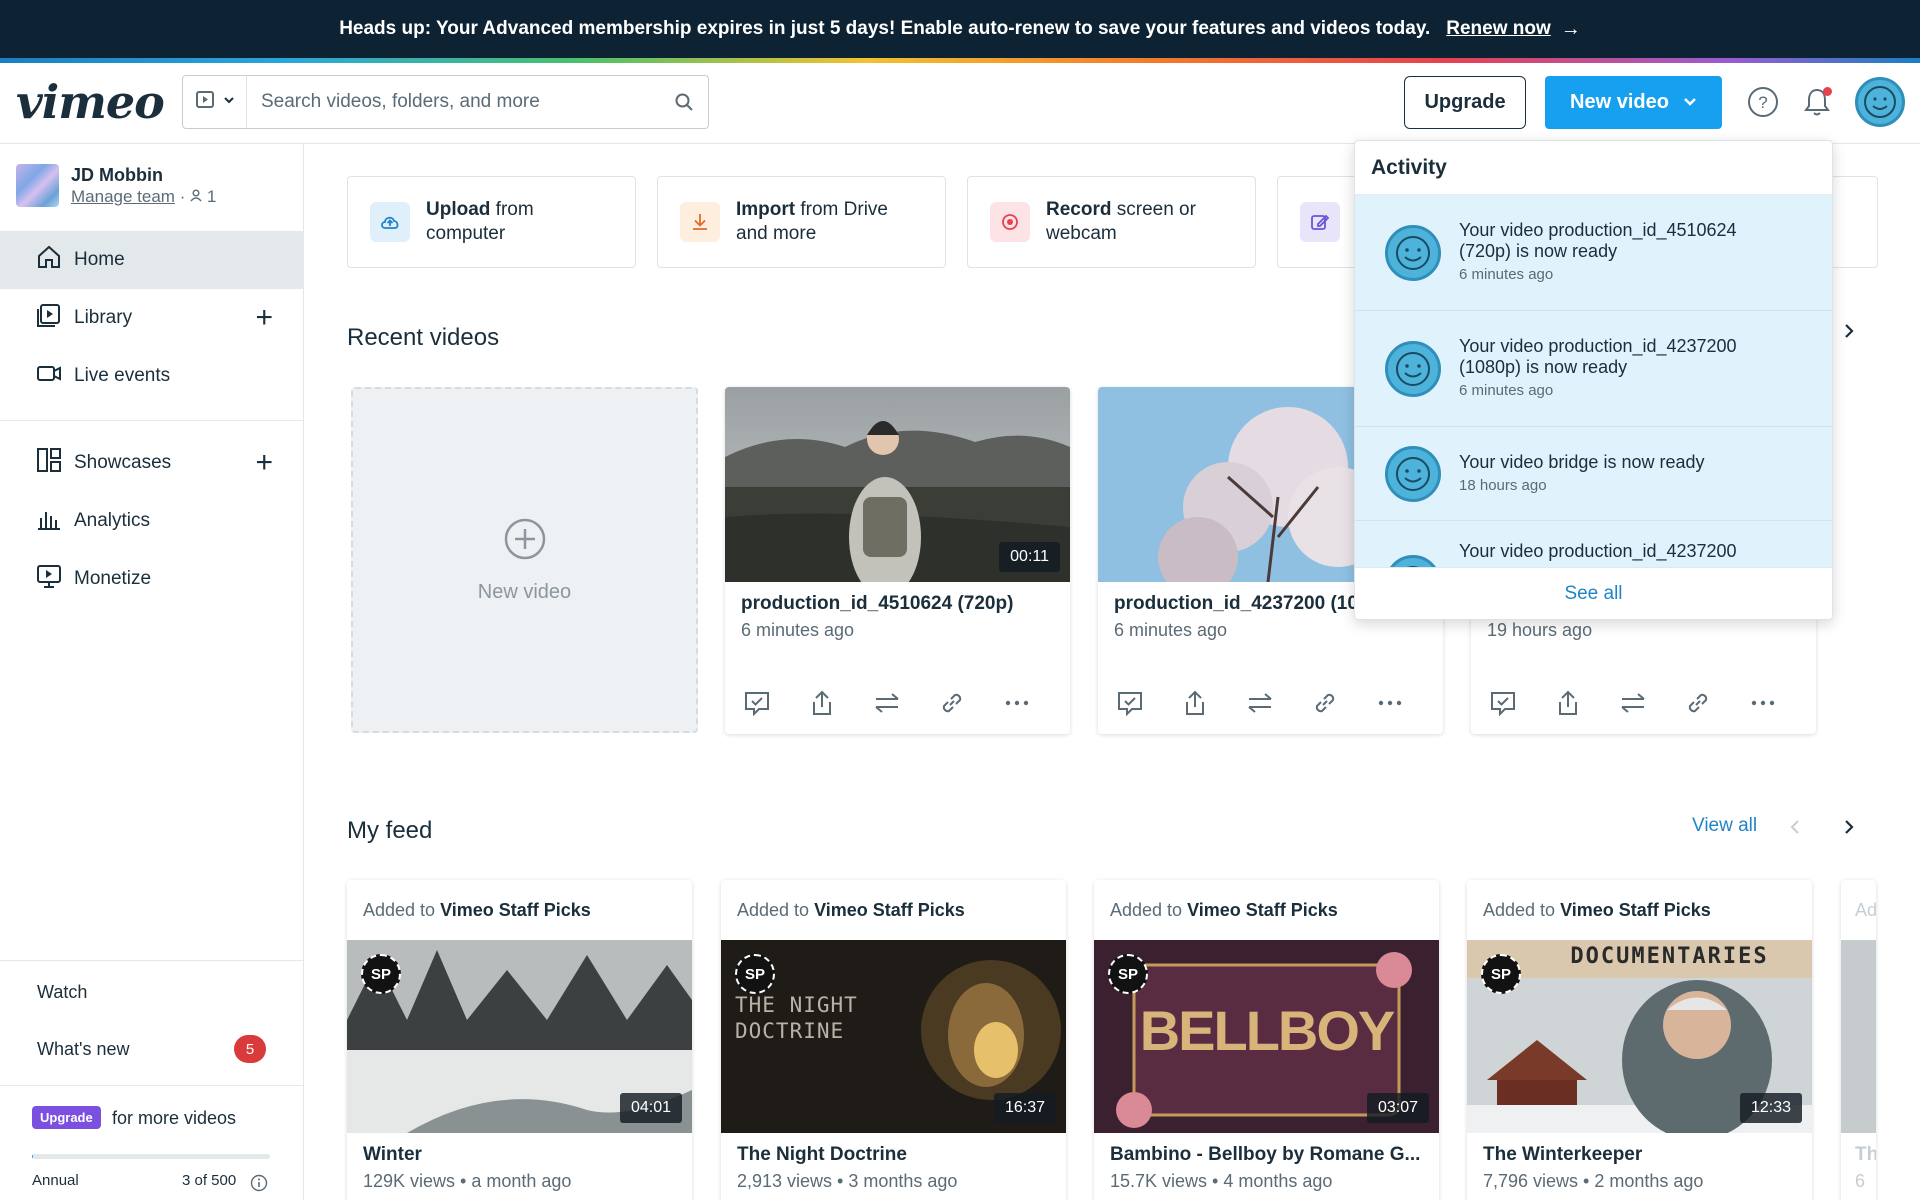 The image size is (1920, 1200). Describe the element at coordinates (897, 492) in the screenshot. I see `video-thumbnail: 00:11` at that location.